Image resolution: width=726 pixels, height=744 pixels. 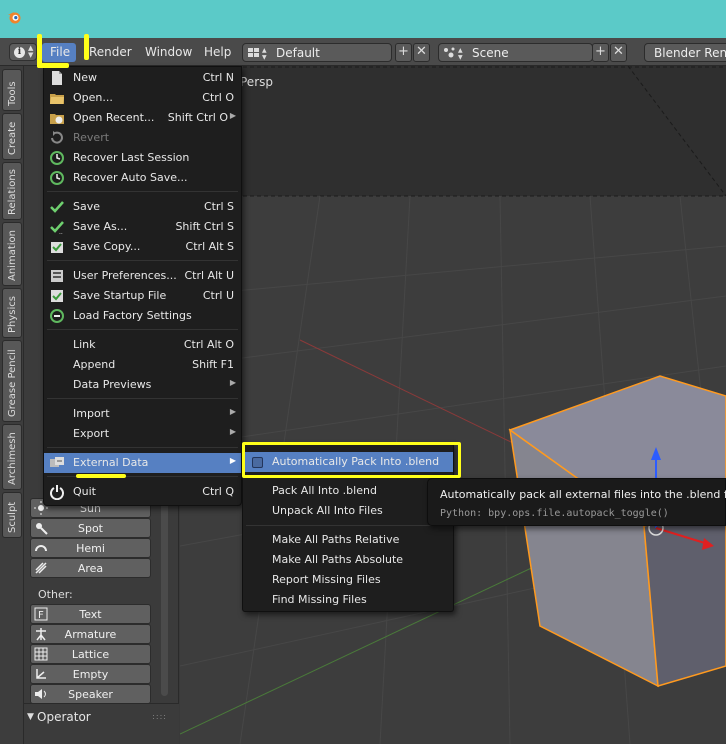 What do you see at coordinates (217, 52) in the screenshot?
I see `menu-help: Help` at bounding box center [217, 52].